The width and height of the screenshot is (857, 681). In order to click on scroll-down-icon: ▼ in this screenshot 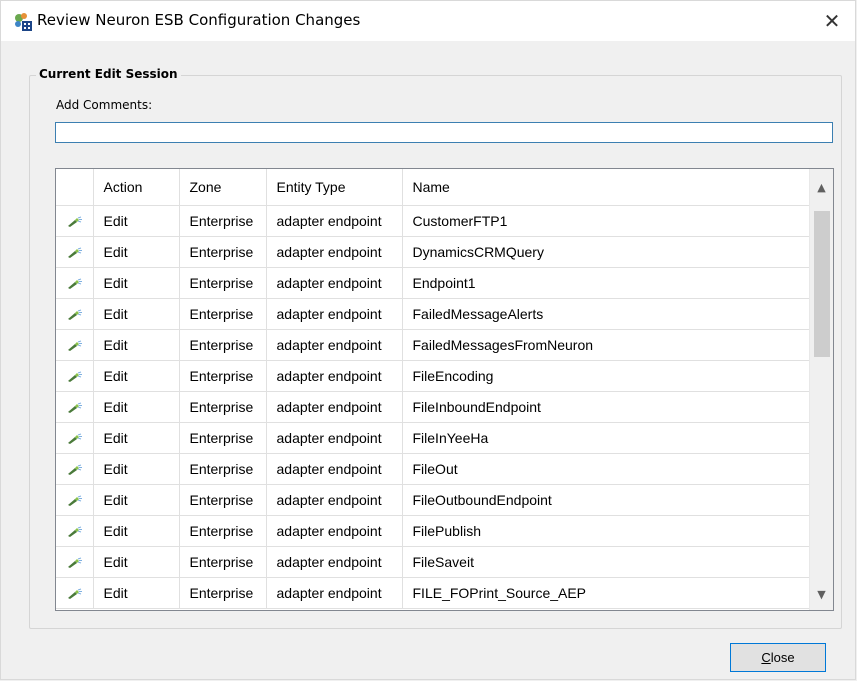, I will do `click(821, 594)`.